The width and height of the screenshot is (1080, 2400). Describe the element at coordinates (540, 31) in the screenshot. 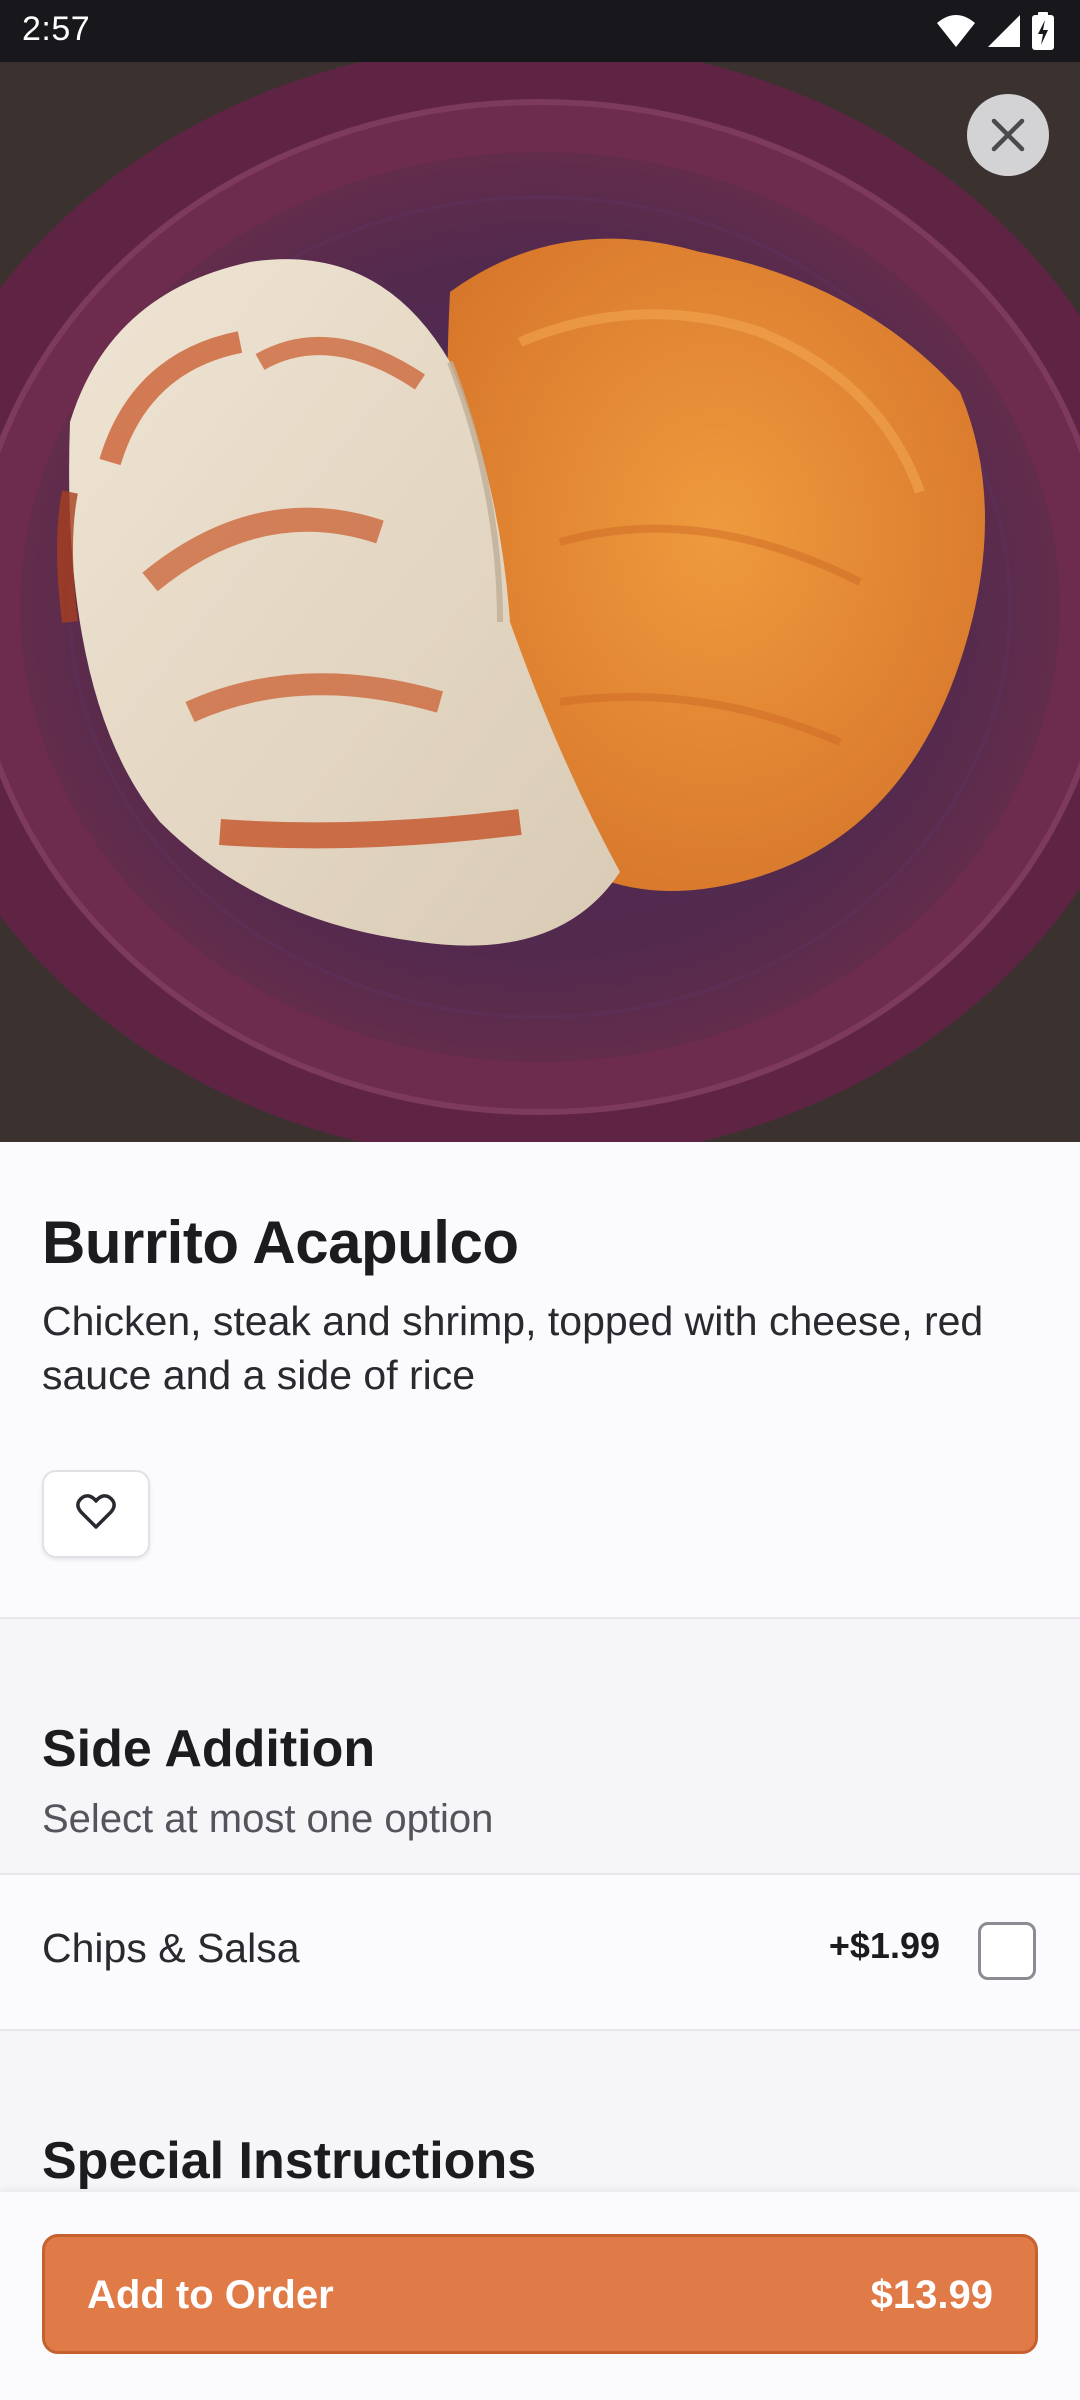

I see `status-bar: 2:57` at that location.